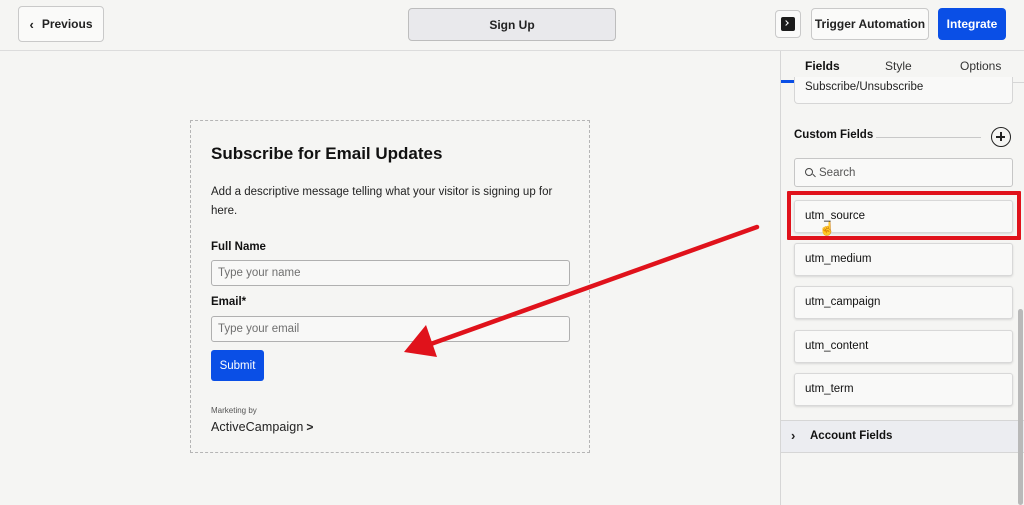 The height and width of the screenshot is (505, 1024). Describe the element at coordinates (390, 273) in the screenshot. I see `full-name-input` at that location.